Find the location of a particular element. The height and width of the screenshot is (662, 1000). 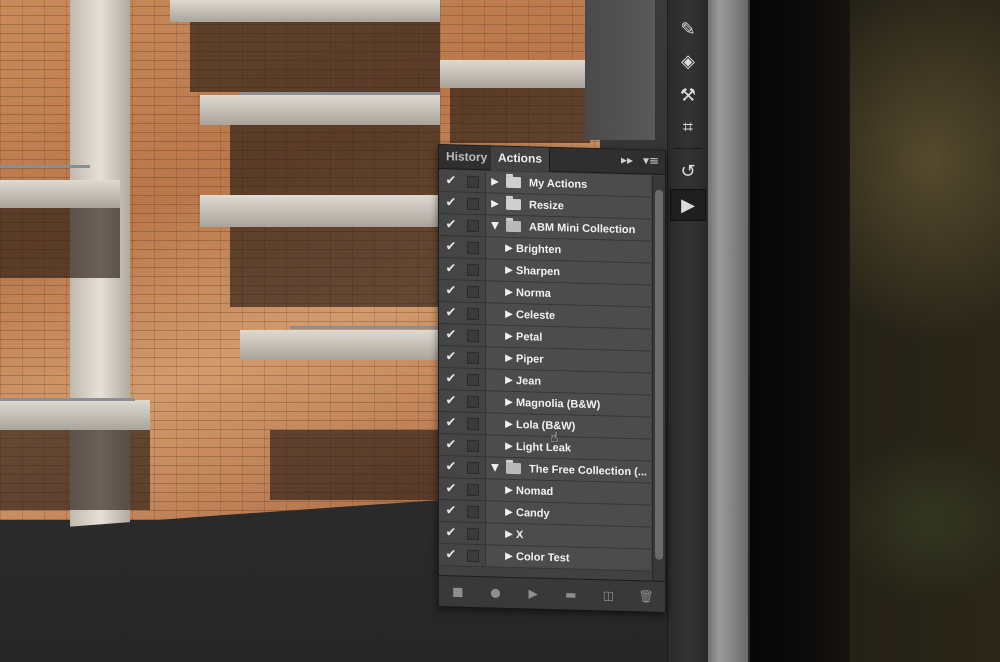

panel-footer: ■ ● ▶ ▬ ◫ 🗑 is located at coordinates (552, 593).